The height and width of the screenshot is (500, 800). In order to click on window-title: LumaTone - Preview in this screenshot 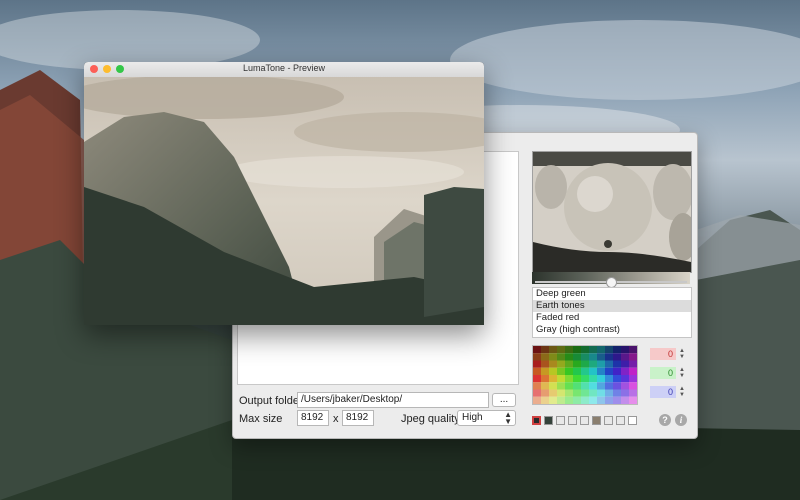, I will do `click(284, 68)`.